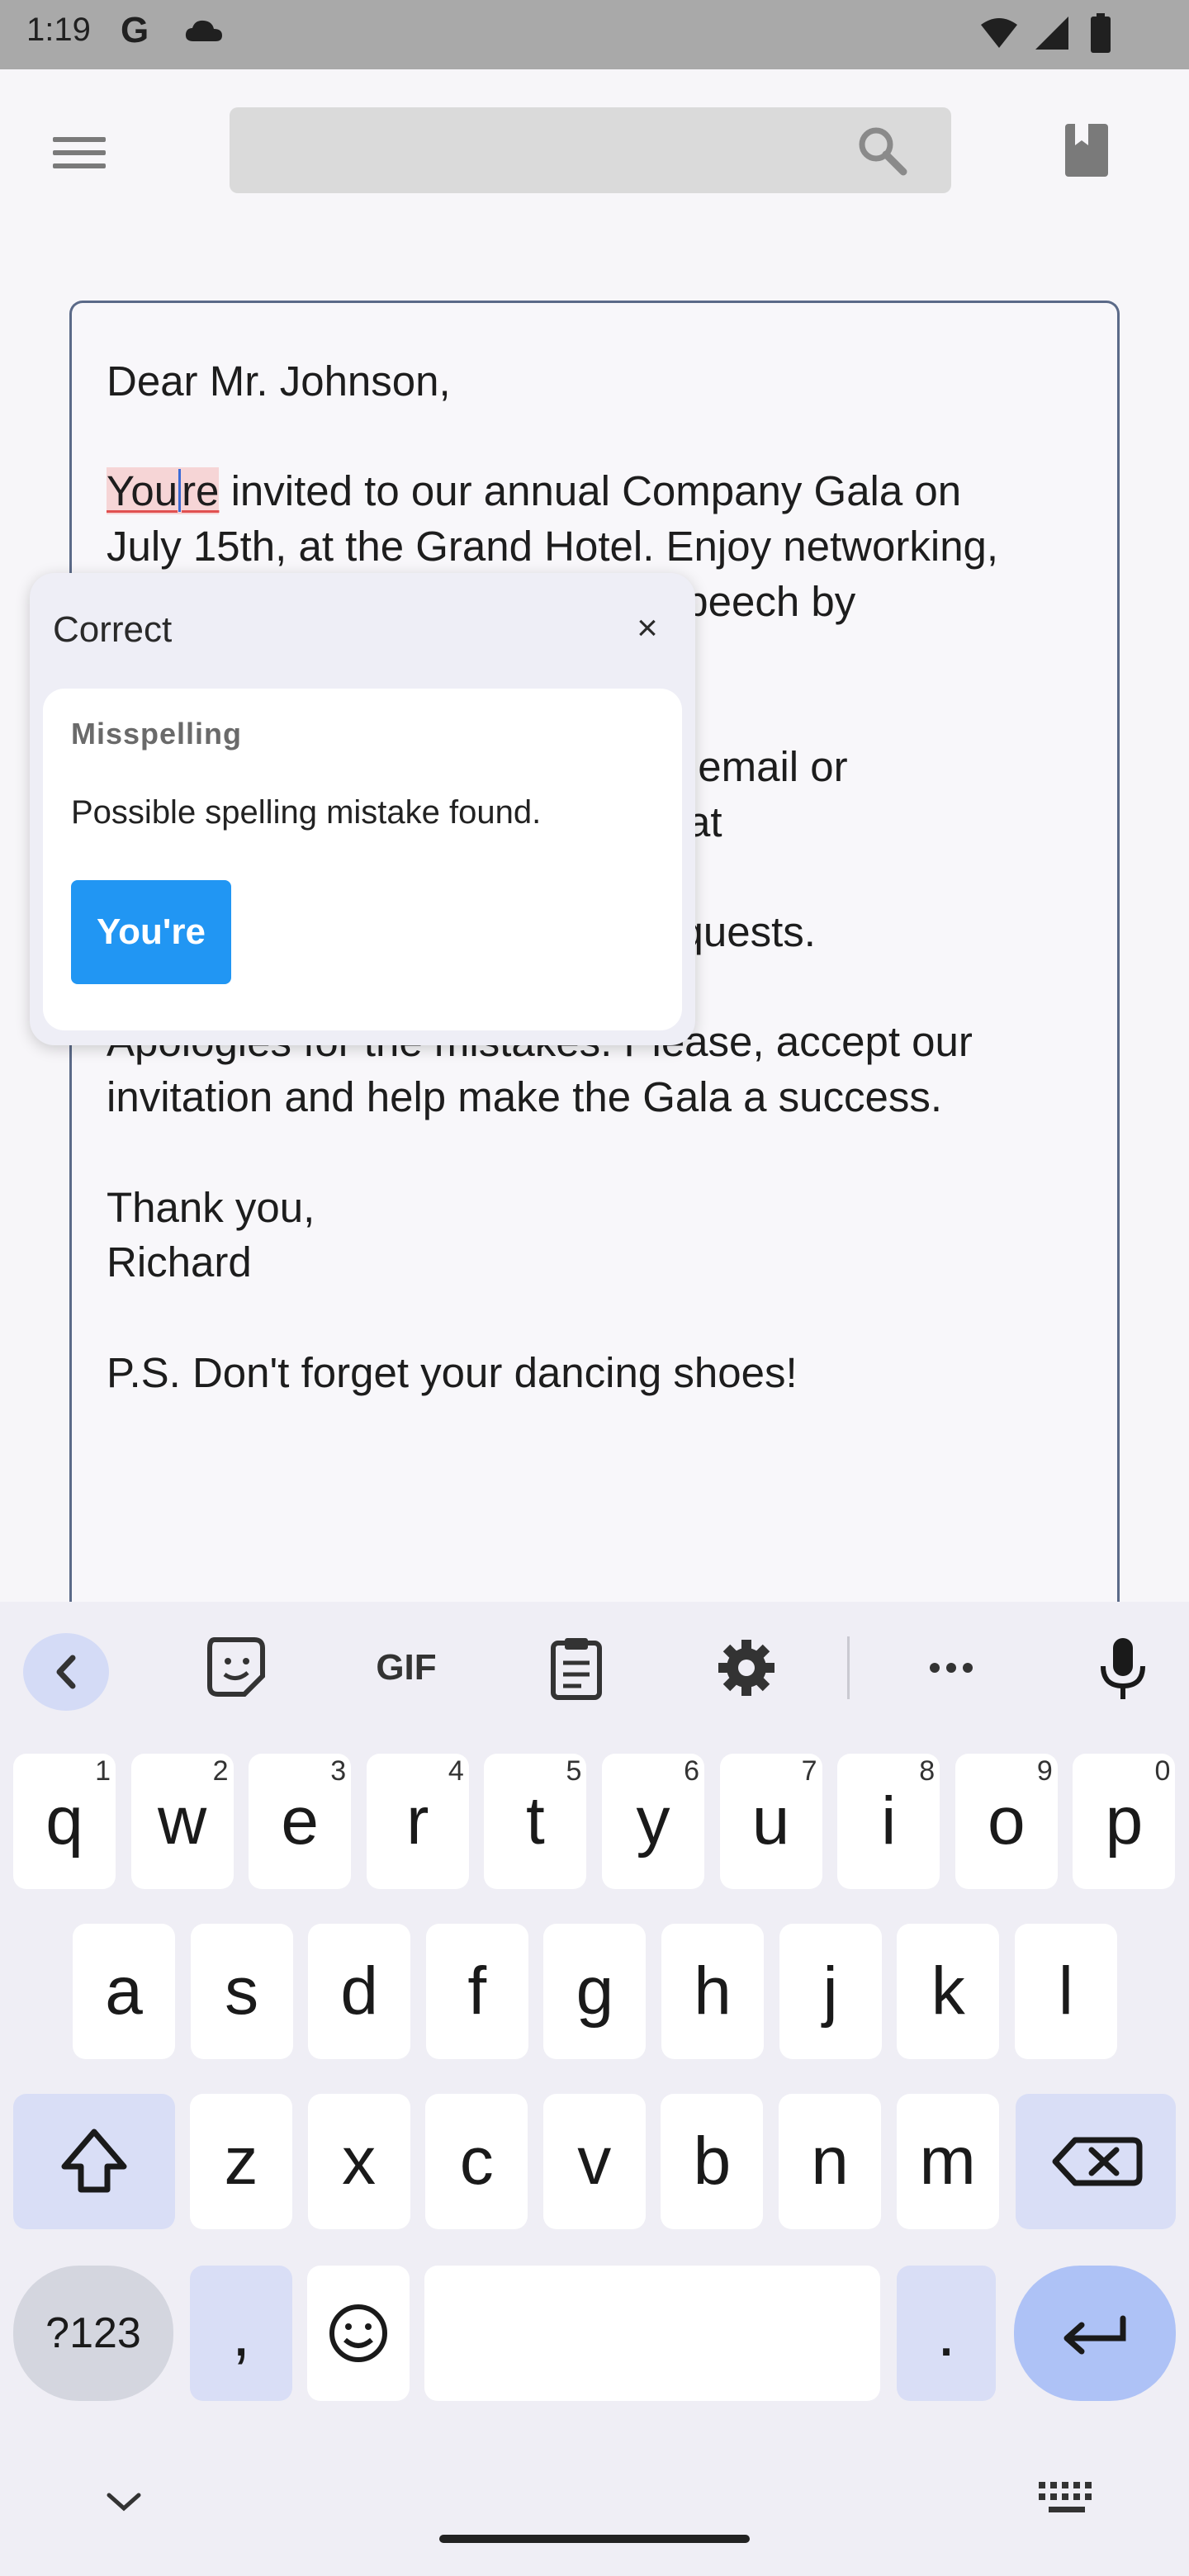 This screenshot has width=1189, height=2576. I want to click on home-indicator, so click(594, 2539).